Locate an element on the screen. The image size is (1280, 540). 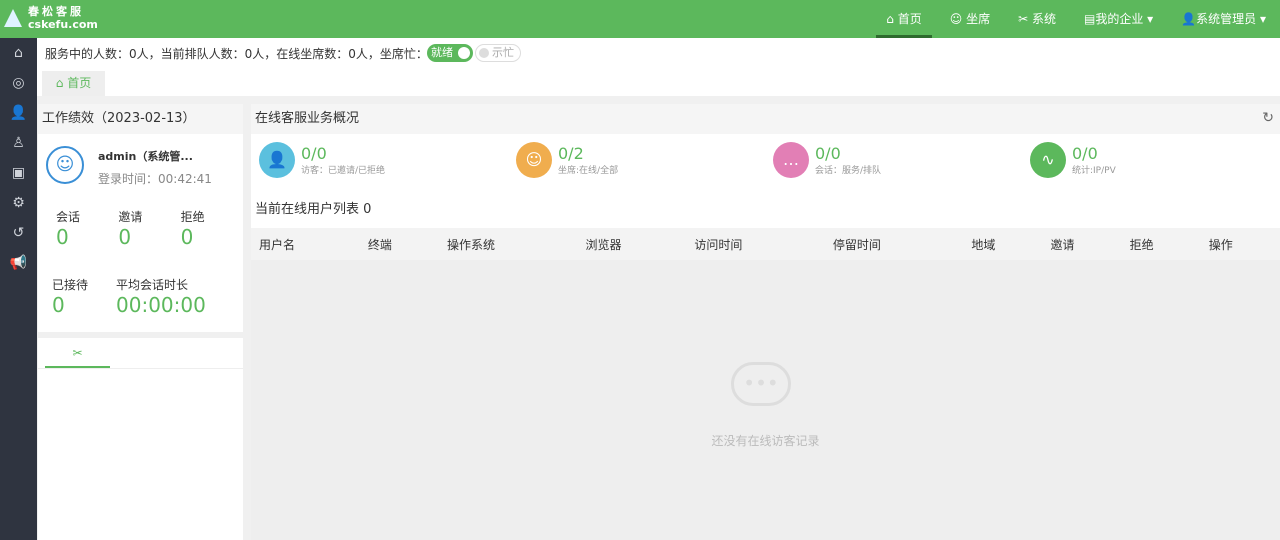
tab-home: ⌂ 首页 is located at coordinates (73, 83).